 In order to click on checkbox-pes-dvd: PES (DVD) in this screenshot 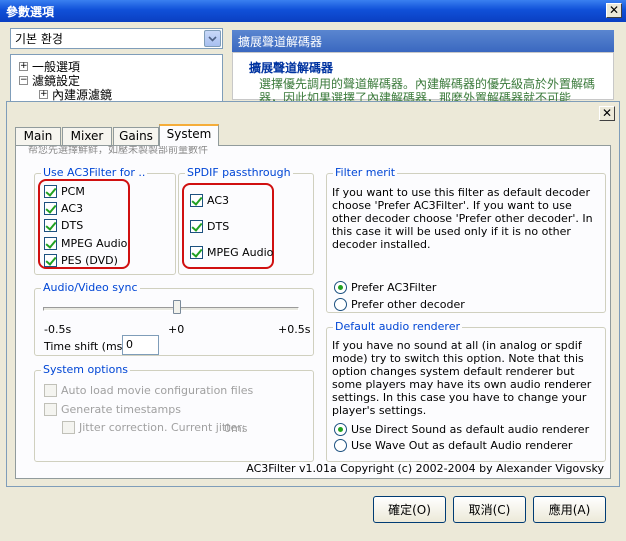, I will do `click(81, 260)`.